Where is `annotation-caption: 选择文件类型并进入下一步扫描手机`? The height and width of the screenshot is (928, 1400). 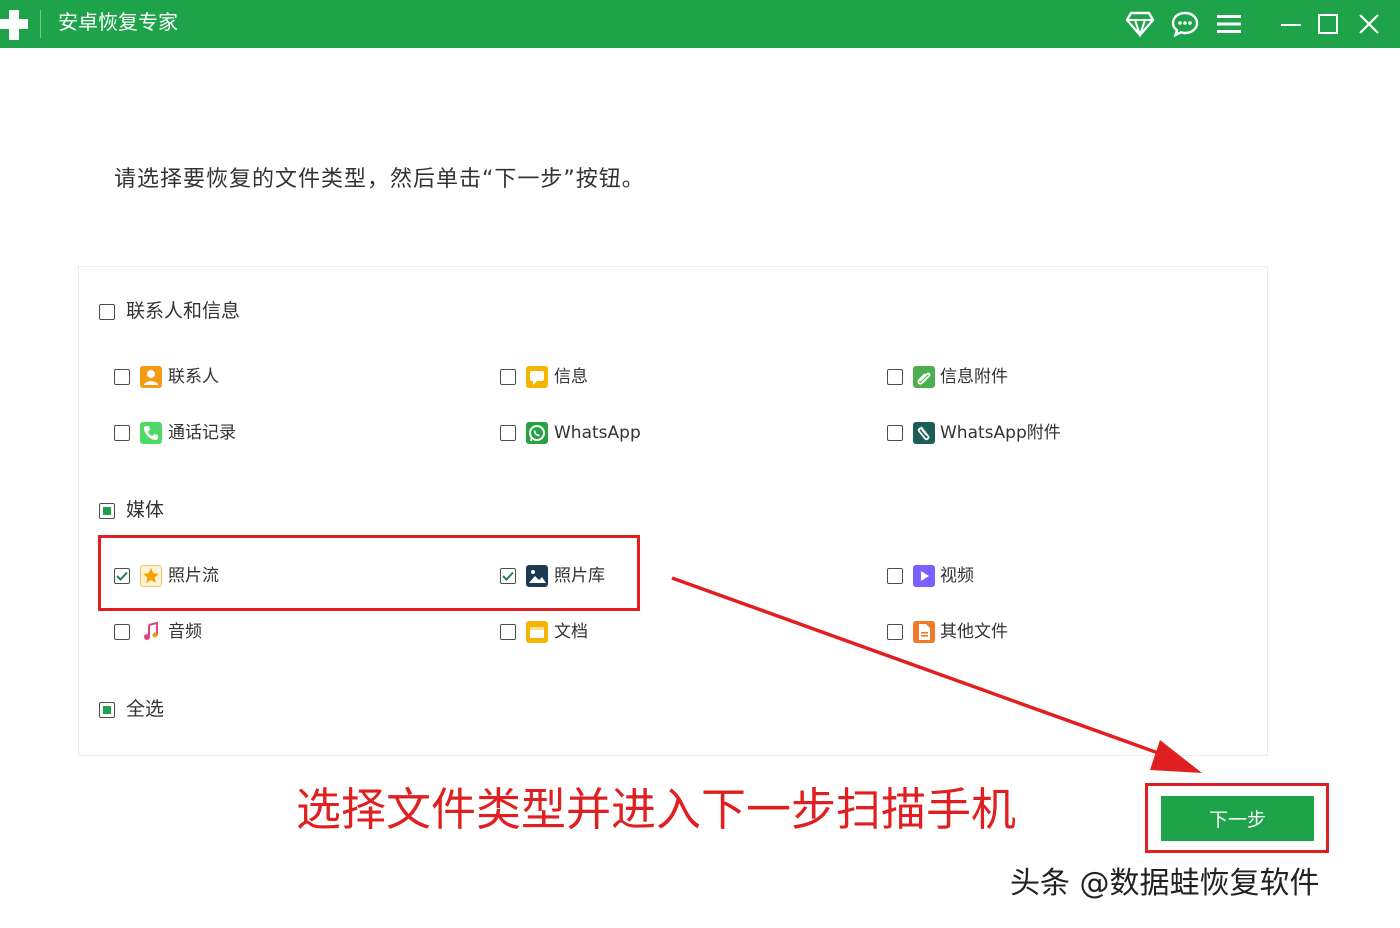
annotation-caption: 选择文件类型并进入下一步扫描手机 is located at coordinates (656, 809).